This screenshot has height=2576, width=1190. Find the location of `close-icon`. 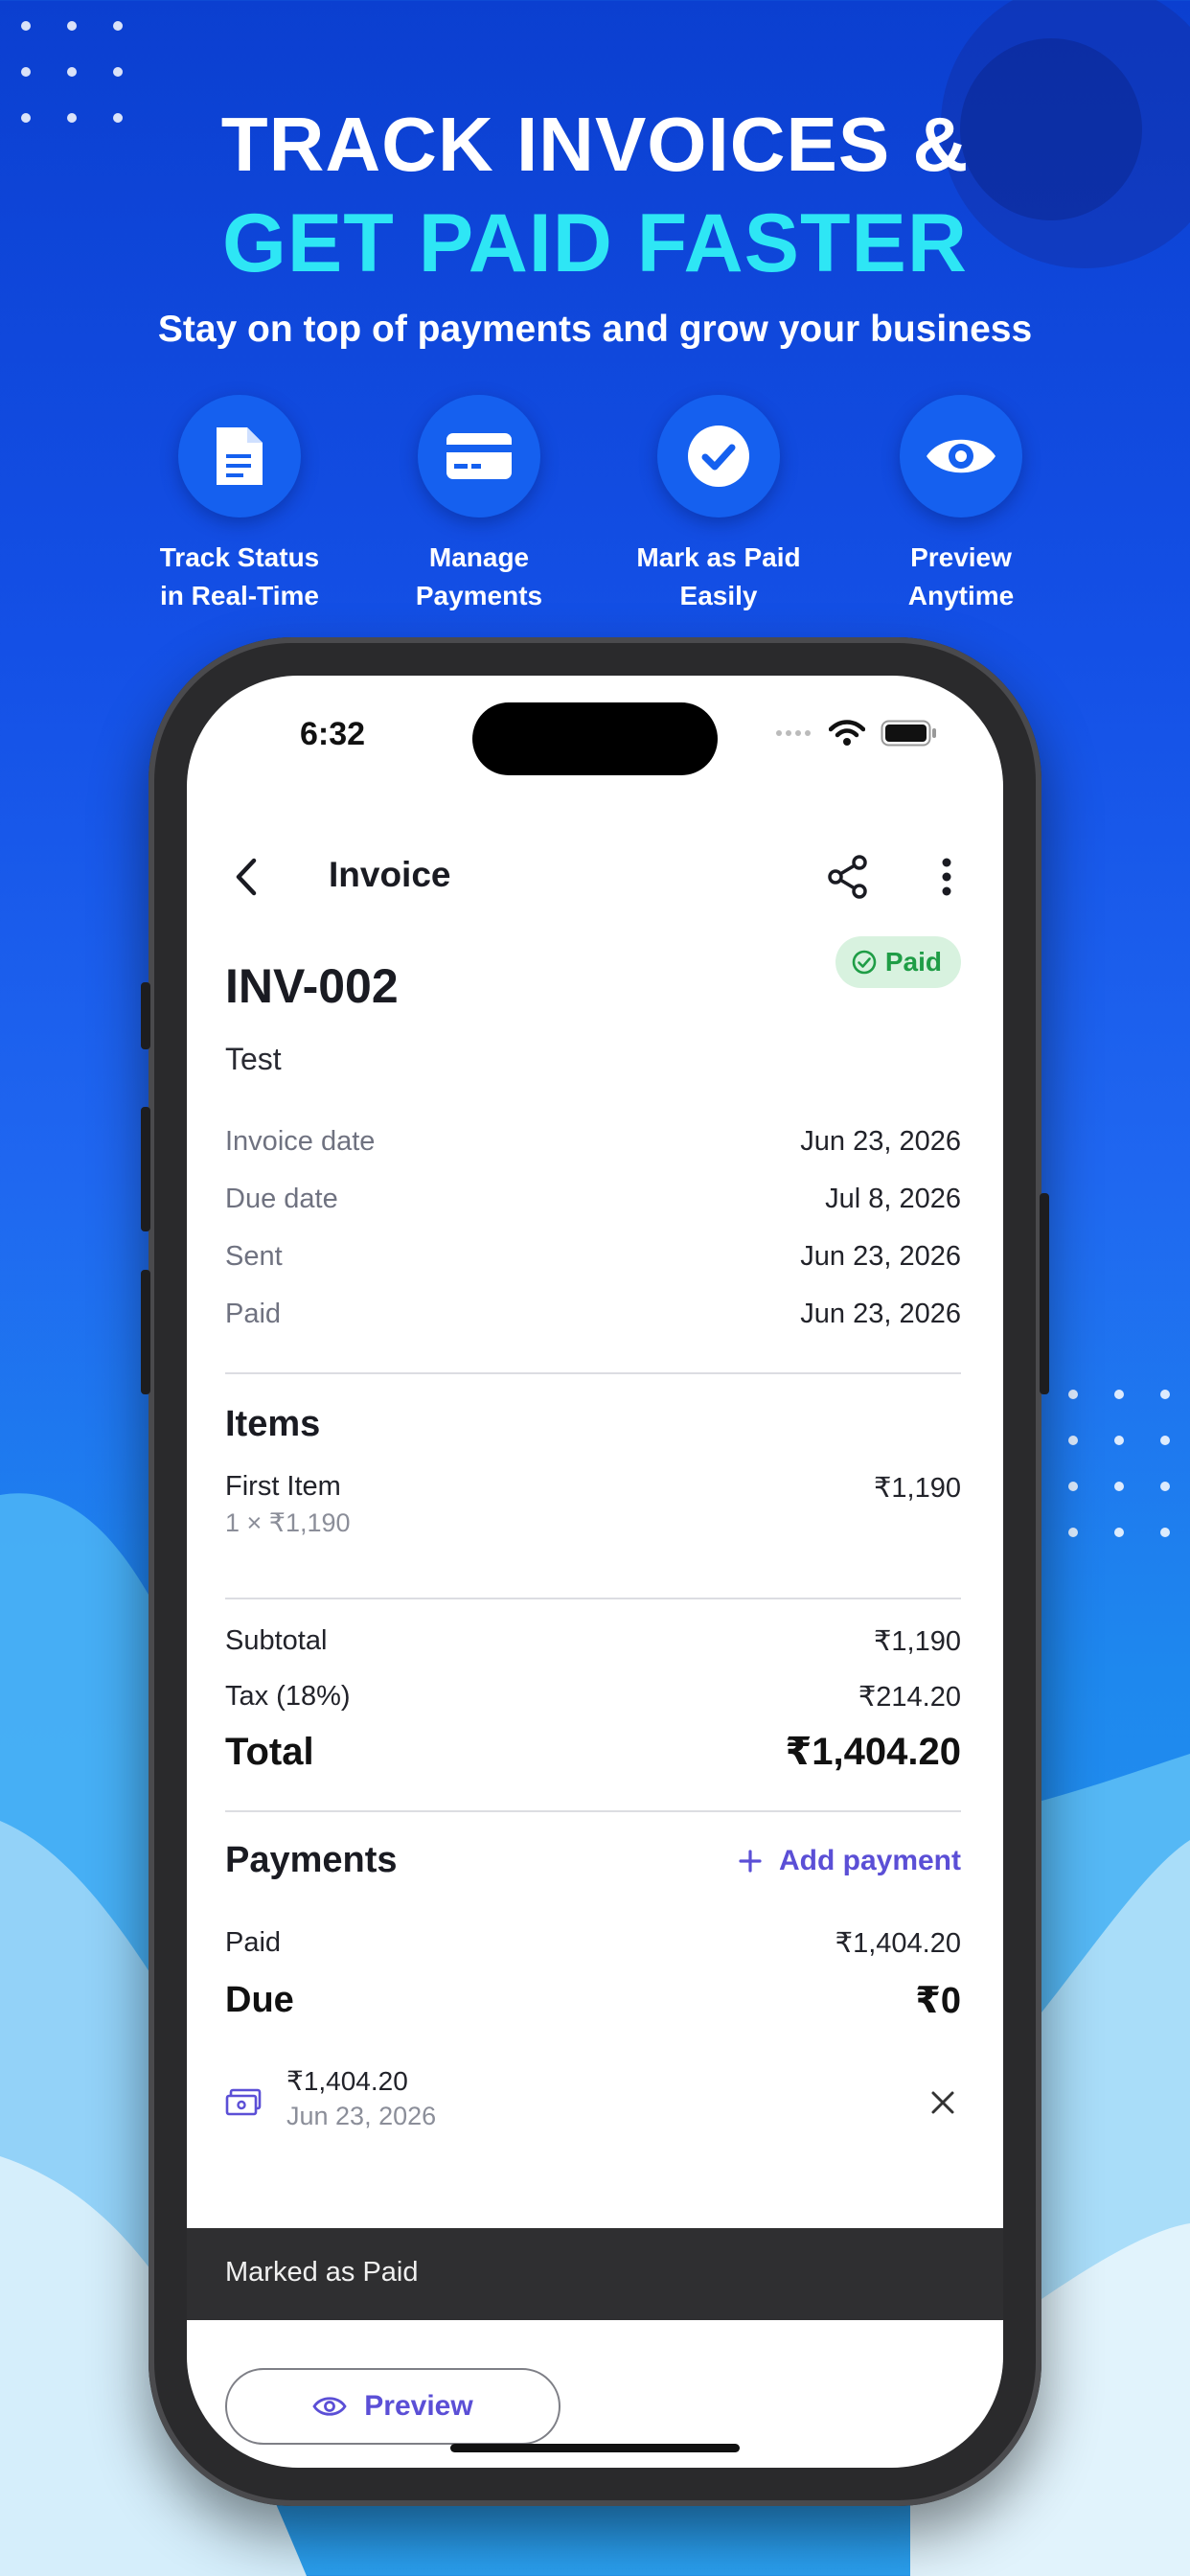

close-icon is located at coordinates (943, 2102).